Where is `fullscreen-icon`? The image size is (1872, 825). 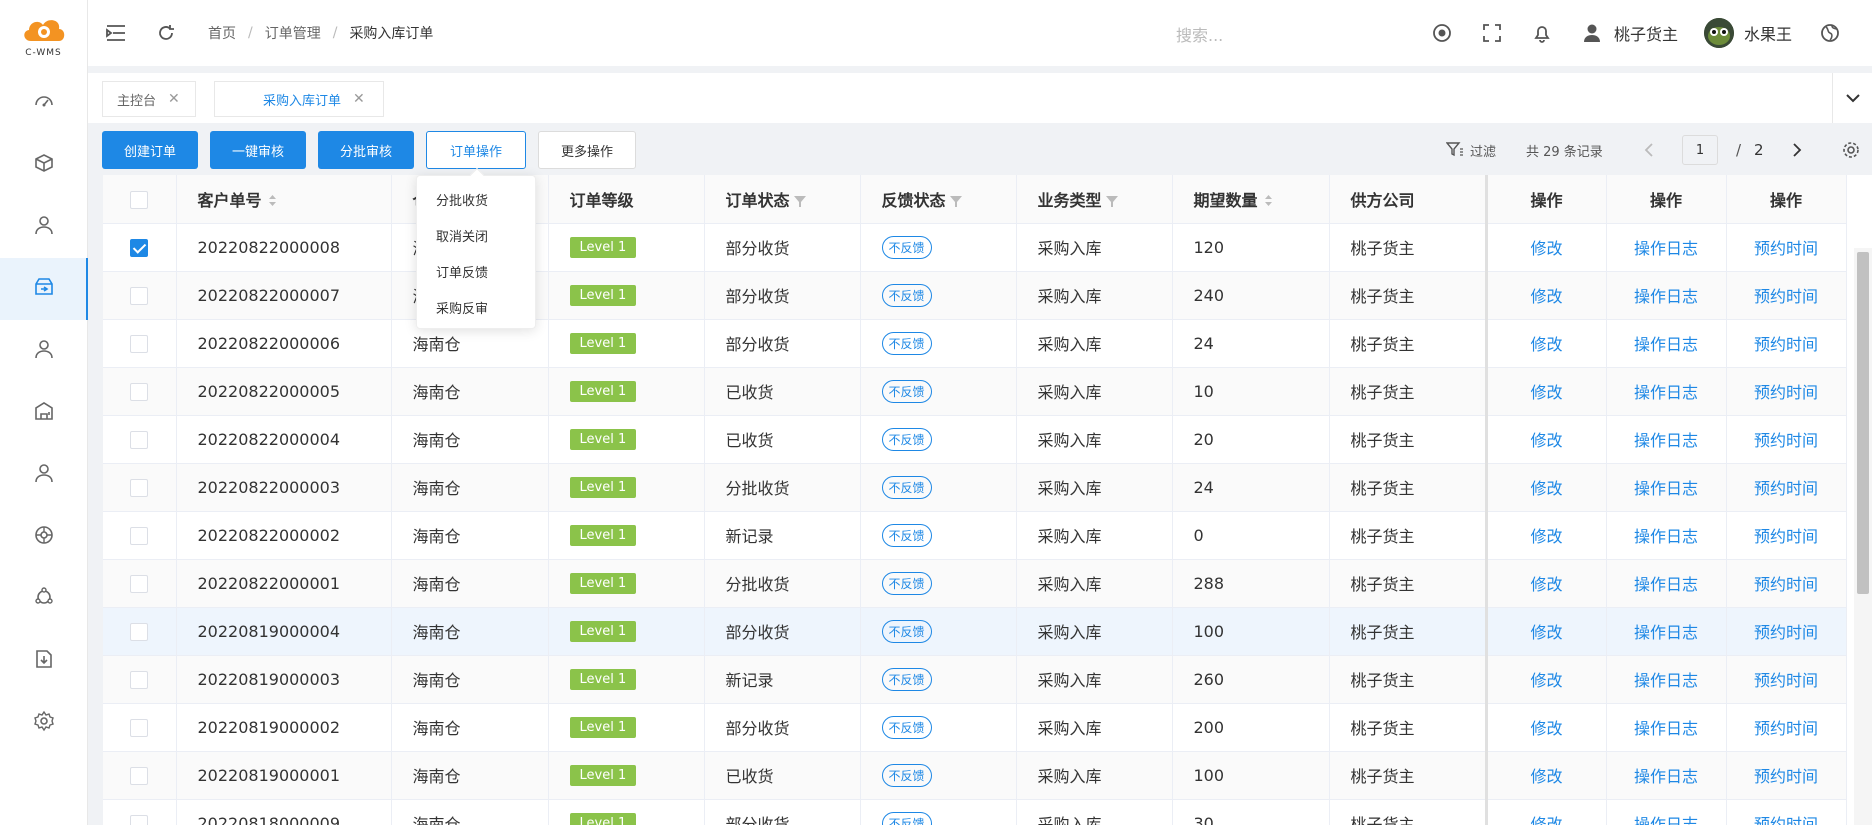
fullscreen-icon is located at coordinates (1492, 33).